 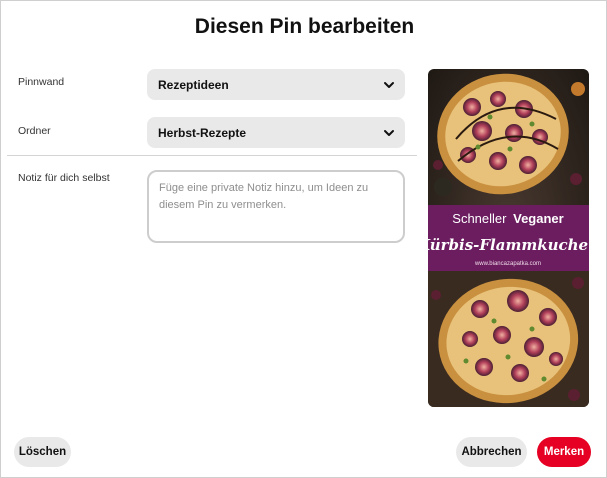 I want to click on board-select: Rezeptideen, so click(x=276, y=84).